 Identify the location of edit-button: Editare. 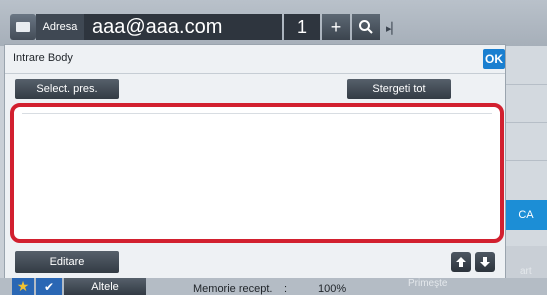
(67, 262).